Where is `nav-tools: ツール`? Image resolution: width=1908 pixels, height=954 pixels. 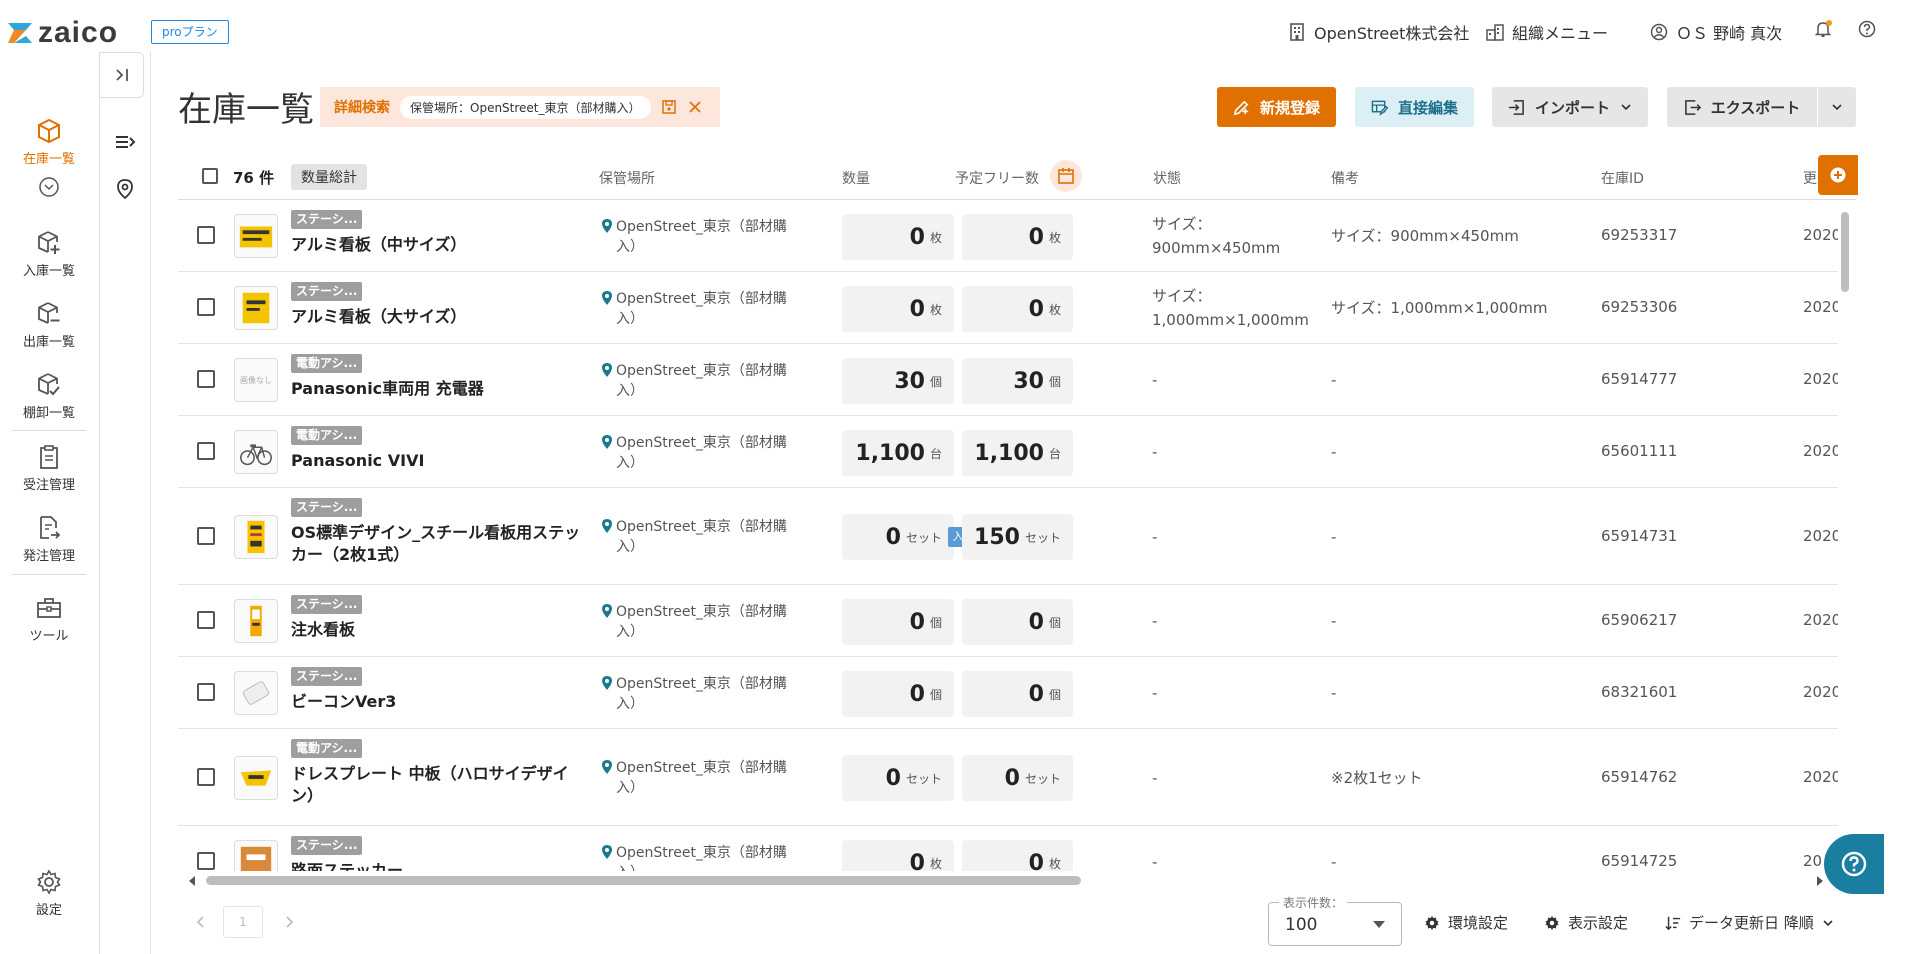 nav-tools: ツール is located at coordinates (49, 619).